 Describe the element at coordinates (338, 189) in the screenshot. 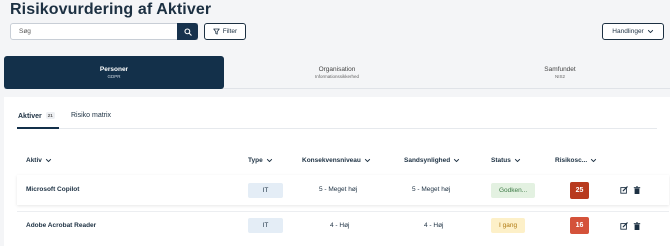

I see `consequence-value: 5 - Meget høj` at that location.